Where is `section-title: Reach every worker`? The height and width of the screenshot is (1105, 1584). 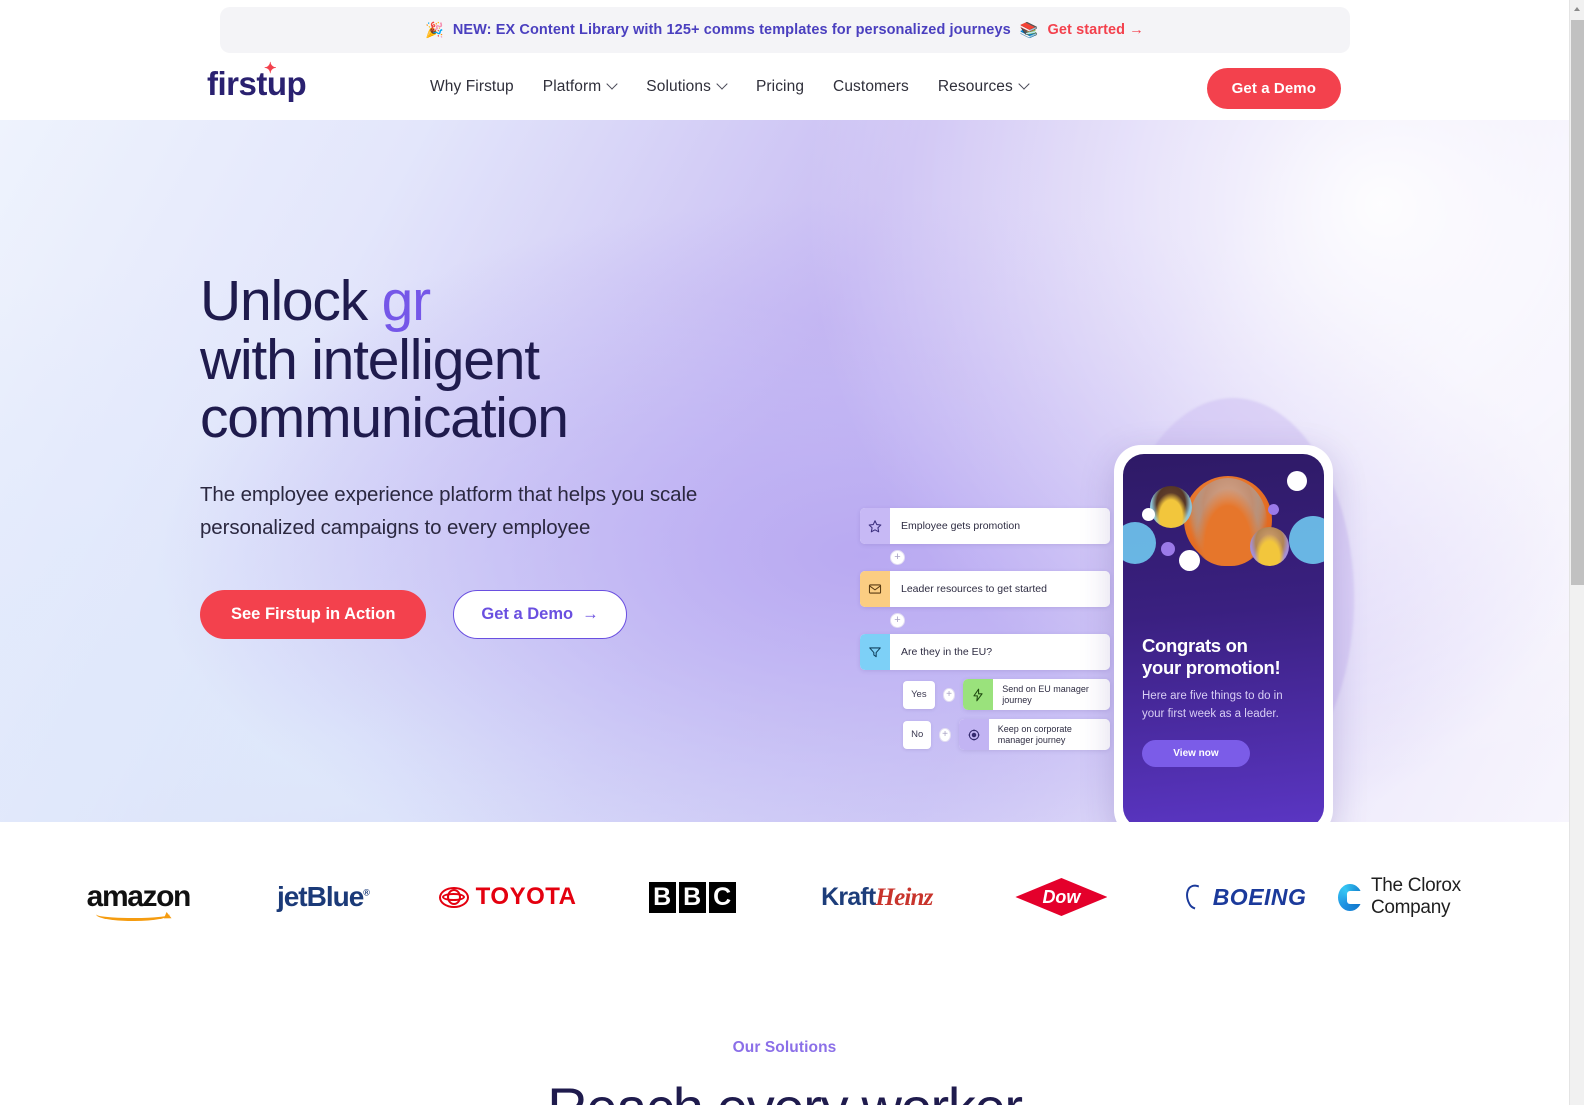 section-title: Reach every worker is located at coordinates (784, 1091).